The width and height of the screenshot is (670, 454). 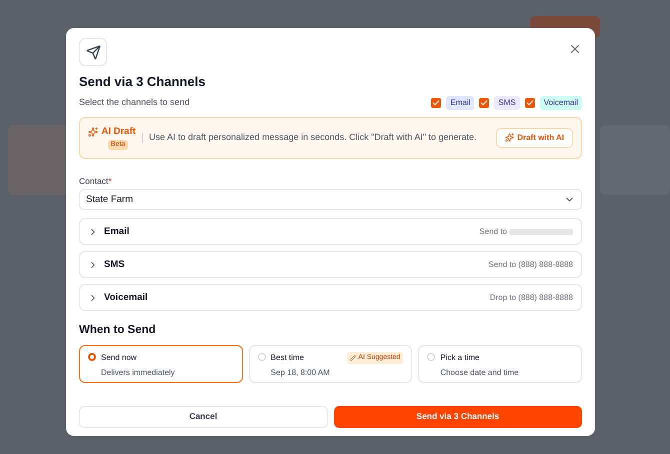 What do you see at coordinates (534, 138) in the screenshot?
I see `draft-with-ai-button: Draft with AI` at bounding box center [534, 138].